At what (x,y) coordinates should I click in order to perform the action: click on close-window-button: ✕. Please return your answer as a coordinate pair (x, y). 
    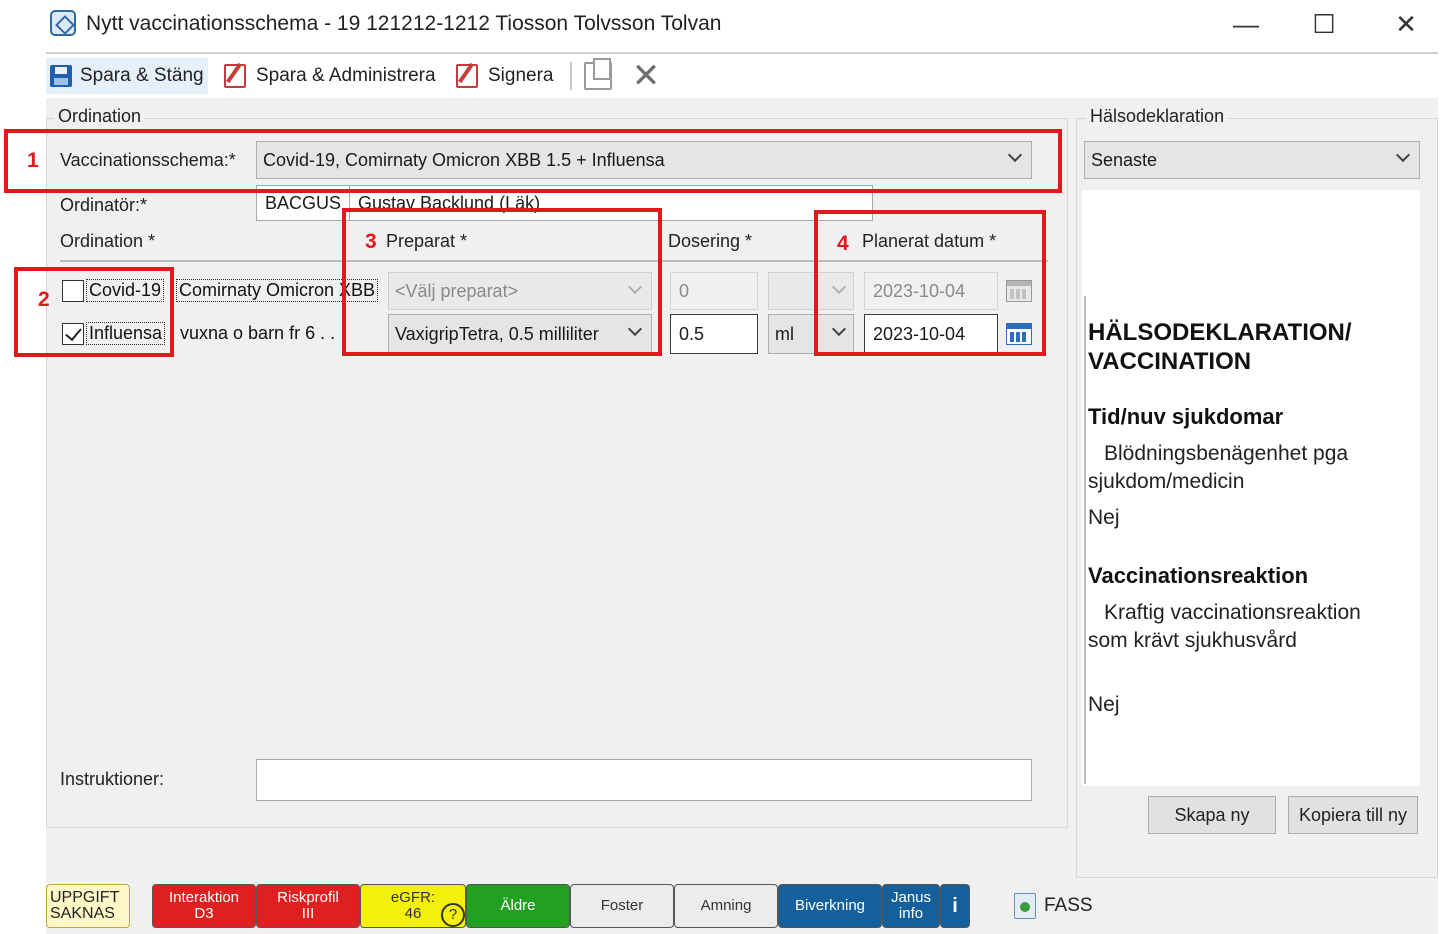
    Looking at the image, I should click on (1406, 24).